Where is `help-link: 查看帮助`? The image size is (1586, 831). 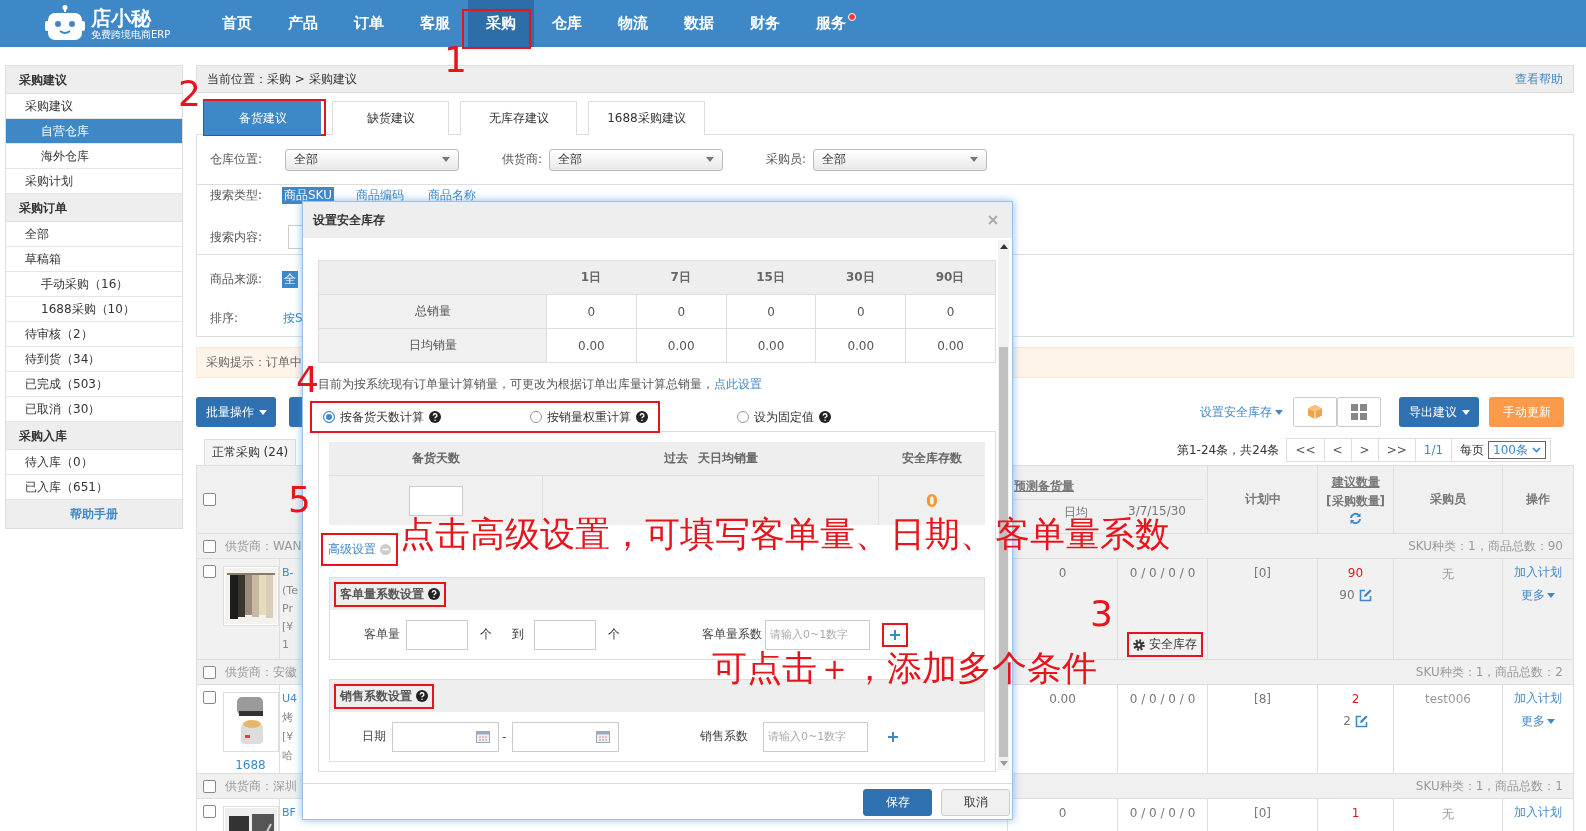
help-link: 查看帮助 is located at coordinates (1539, 79).